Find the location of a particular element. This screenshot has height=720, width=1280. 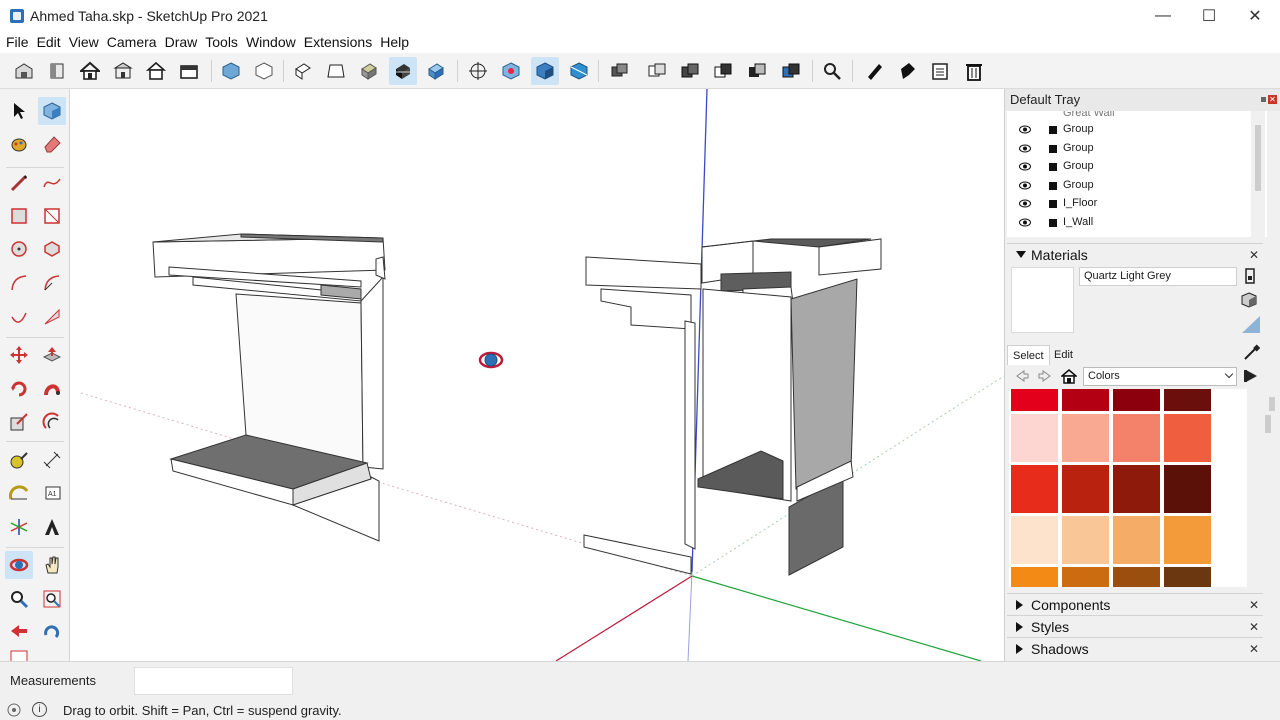

components-button is located at coordinates (57, 71).